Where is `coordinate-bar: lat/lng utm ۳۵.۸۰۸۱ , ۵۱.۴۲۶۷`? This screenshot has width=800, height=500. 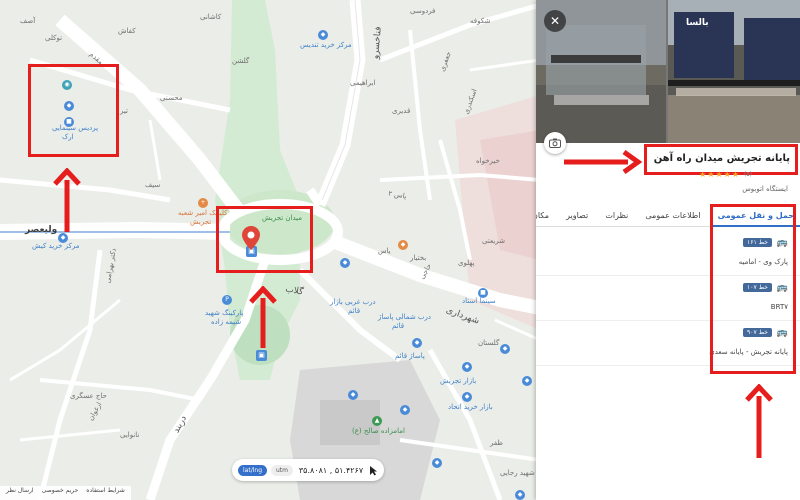 coordinate-bar: lat/lng utm ۳۵.۸۰۸۱ , ۵۱.۴۲۶۷ is located at coordinates (308, 470).